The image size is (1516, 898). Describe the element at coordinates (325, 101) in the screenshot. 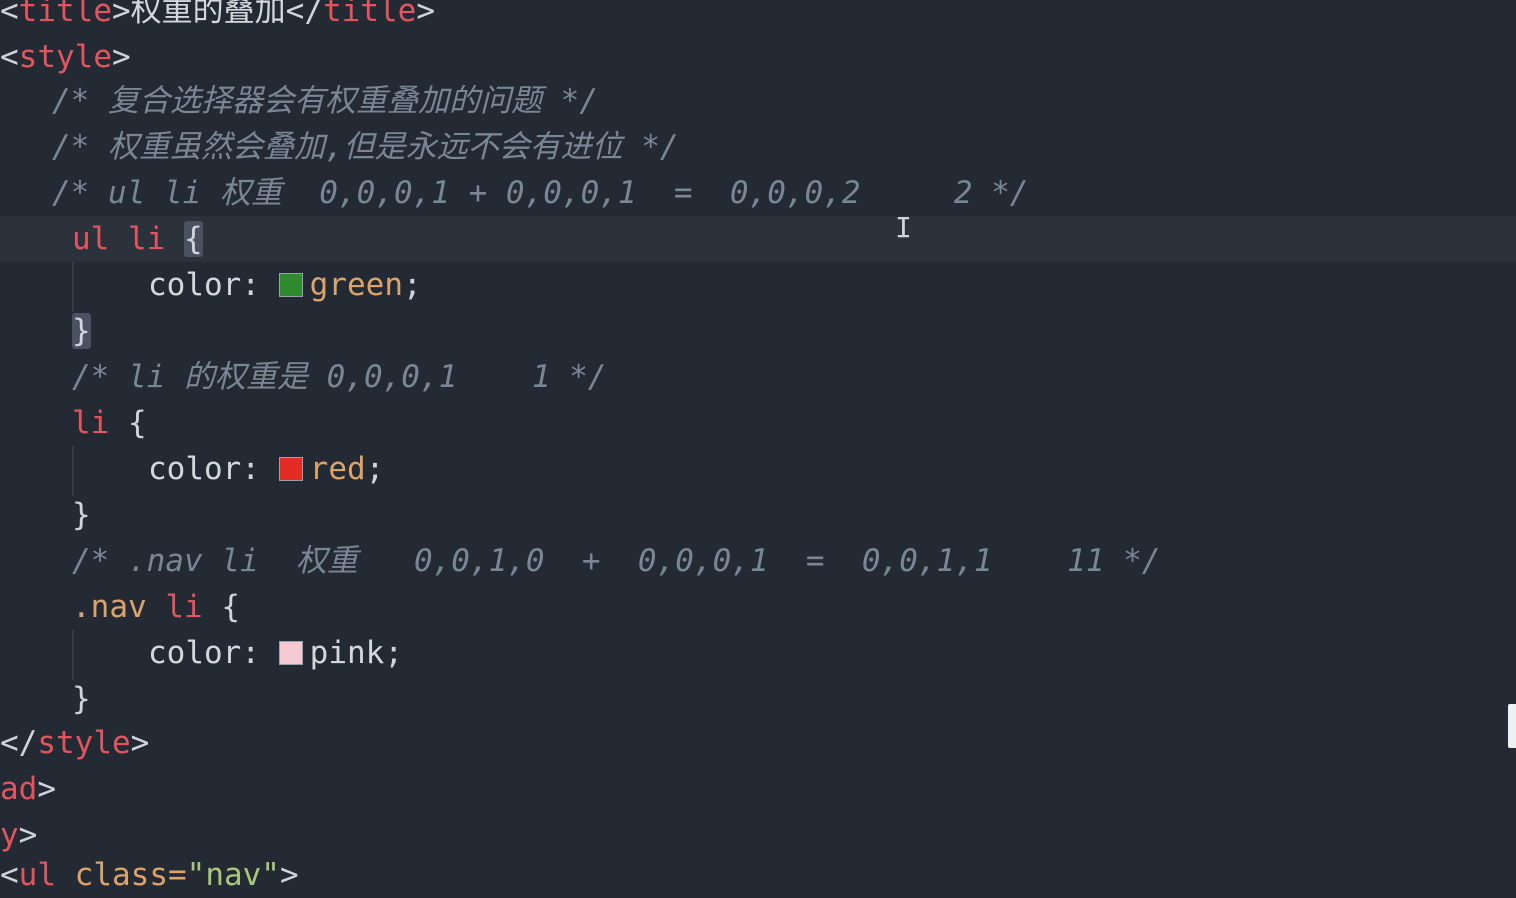

I see `token-comment: /* 复合选择器会有权重叠加的问题 */` at that location.